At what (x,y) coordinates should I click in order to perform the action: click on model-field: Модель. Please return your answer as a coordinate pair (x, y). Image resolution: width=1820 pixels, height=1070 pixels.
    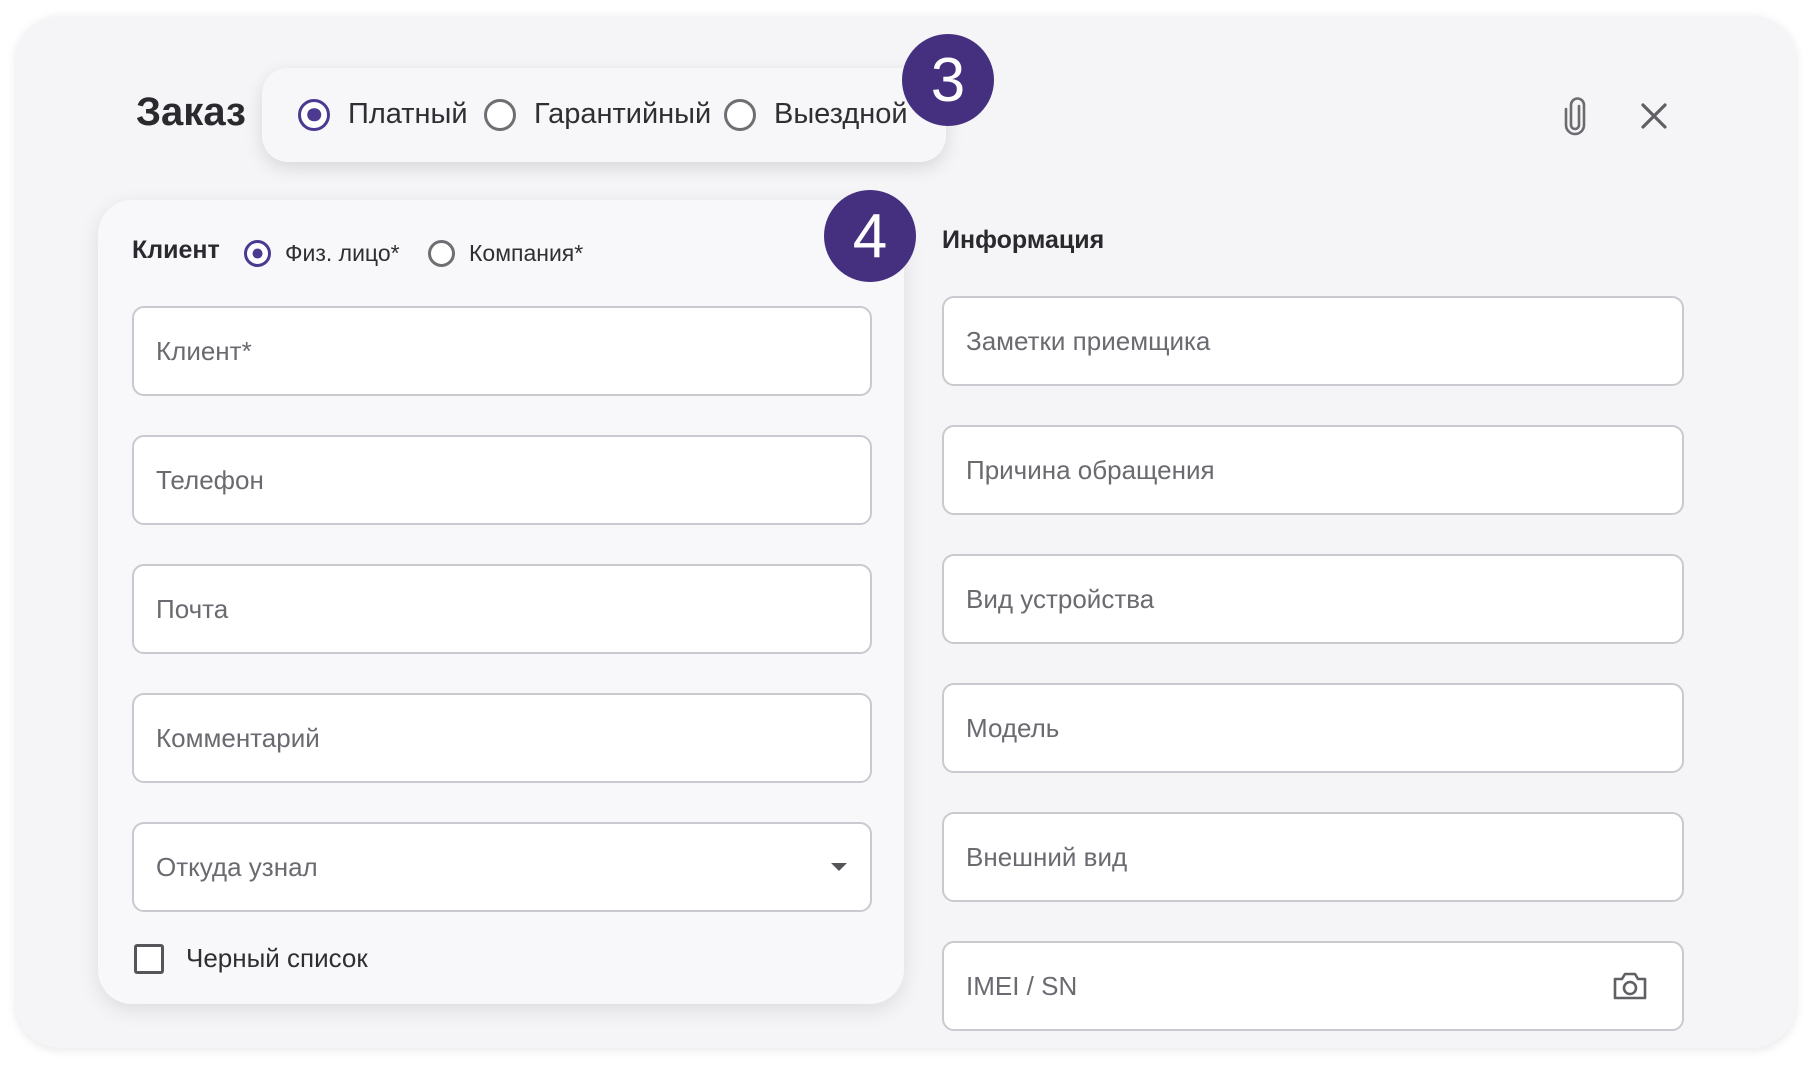
    Looking at the image, I should click on (1313, 728).